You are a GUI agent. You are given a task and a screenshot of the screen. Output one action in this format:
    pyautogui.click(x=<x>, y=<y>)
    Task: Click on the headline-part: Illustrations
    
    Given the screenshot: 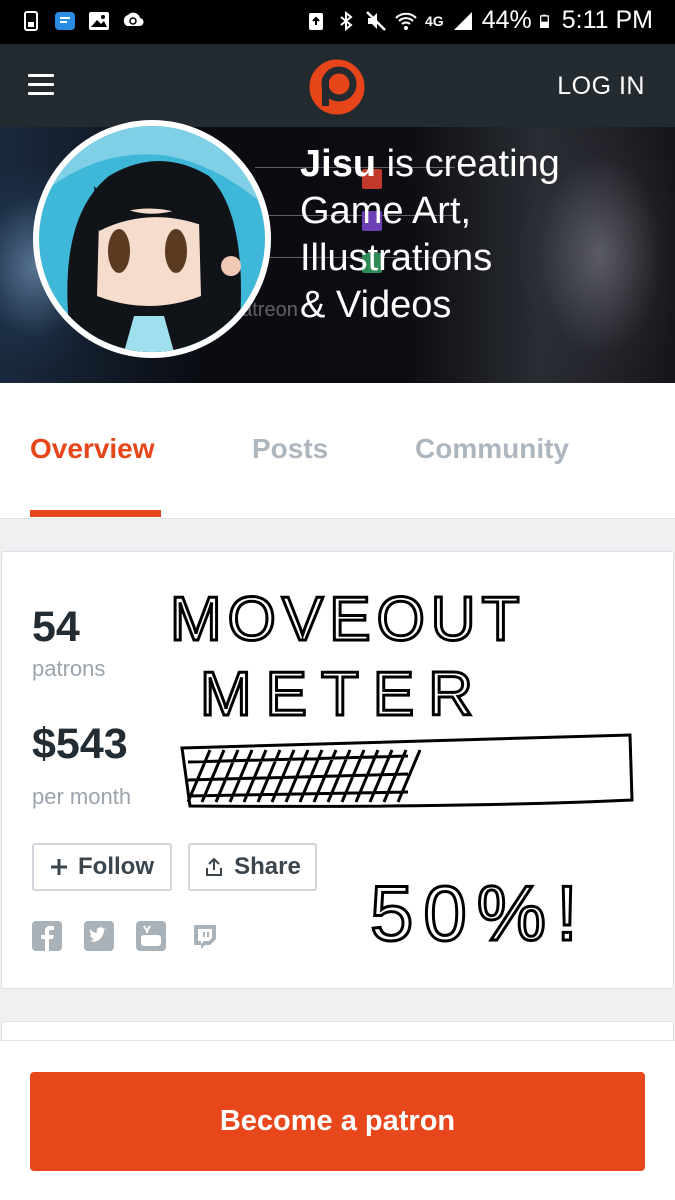 What is the action you would take?
    pyautogui.click(x=396, y=258)
    